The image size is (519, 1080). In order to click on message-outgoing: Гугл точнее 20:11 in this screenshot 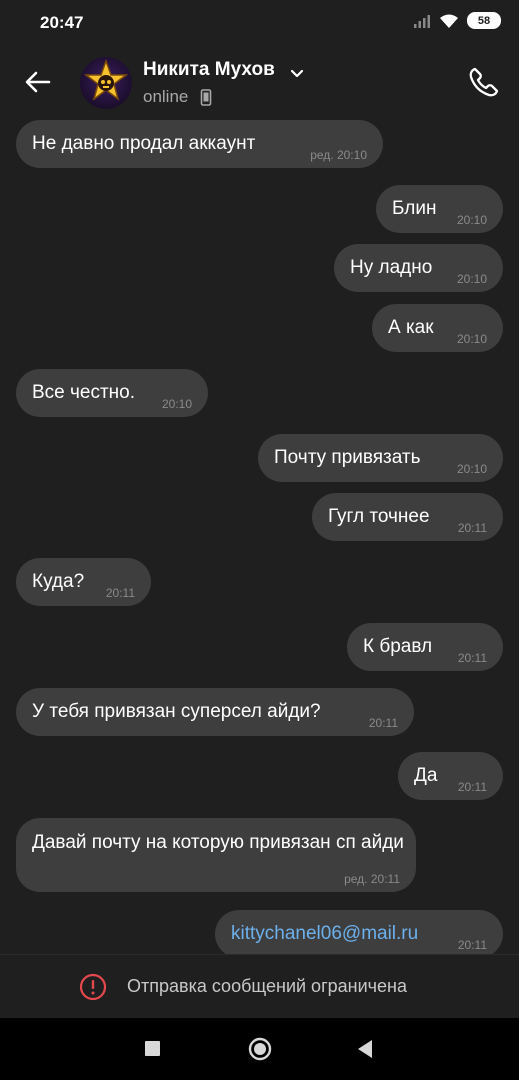, I will do `click(407, 517)`.